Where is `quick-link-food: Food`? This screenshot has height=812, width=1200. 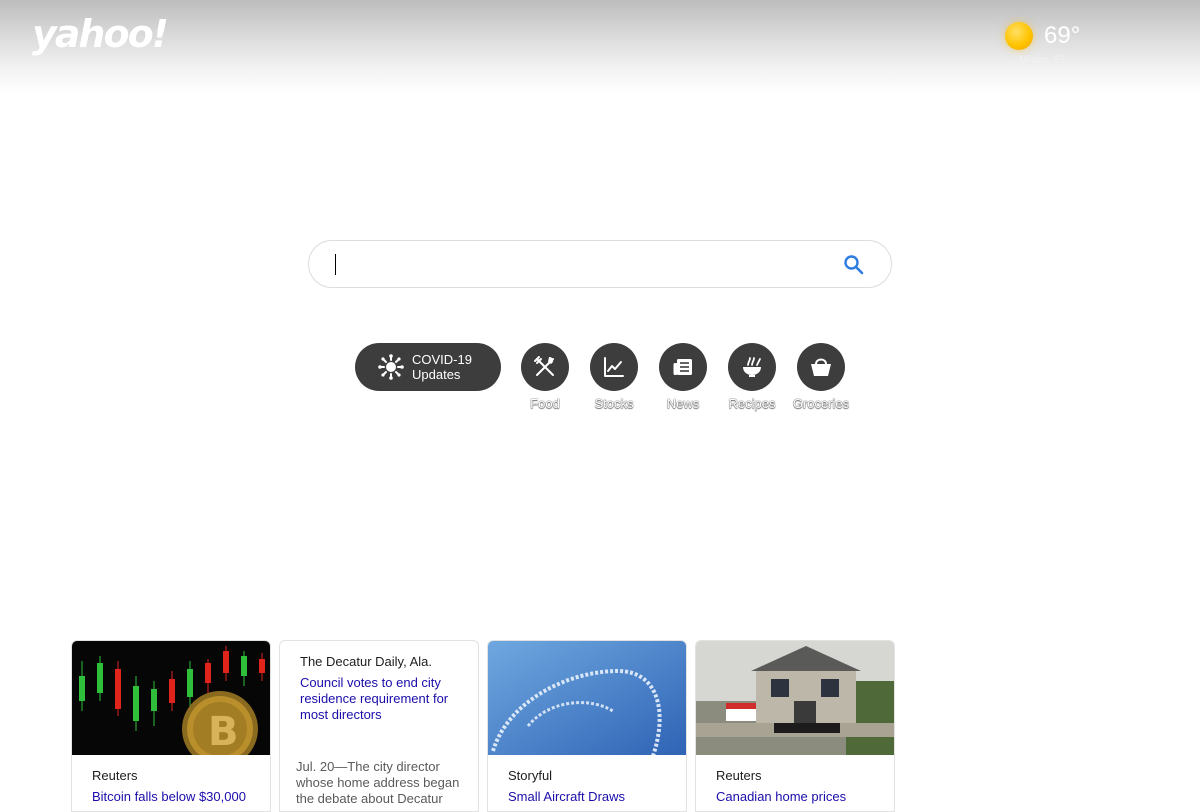
quick-link-food: Food is located at coordinates (545, 380).